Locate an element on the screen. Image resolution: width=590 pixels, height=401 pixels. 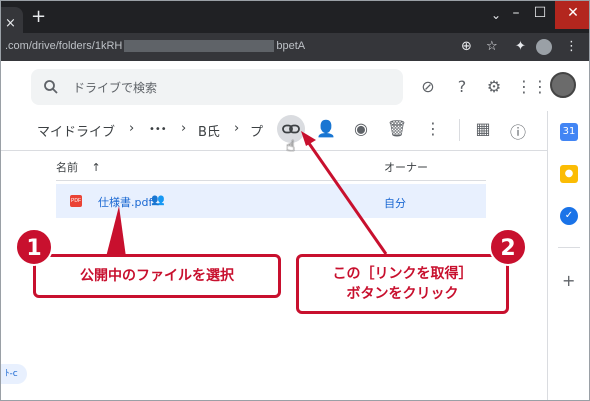
browser-tab: × is located at coordinates (12, 20).